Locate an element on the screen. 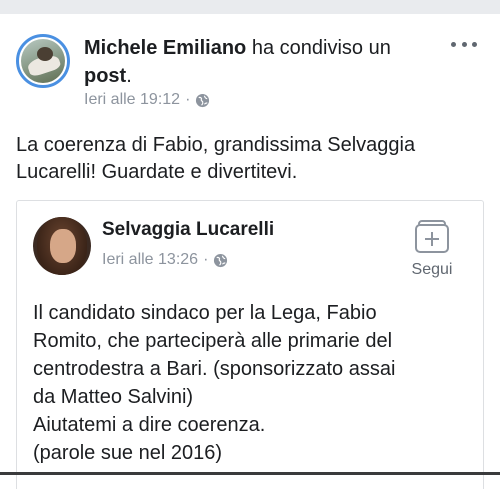 The image size is (500, 489). shared-post-meta: Ieri alle 13:26 · is located at coordinates (165, 260).